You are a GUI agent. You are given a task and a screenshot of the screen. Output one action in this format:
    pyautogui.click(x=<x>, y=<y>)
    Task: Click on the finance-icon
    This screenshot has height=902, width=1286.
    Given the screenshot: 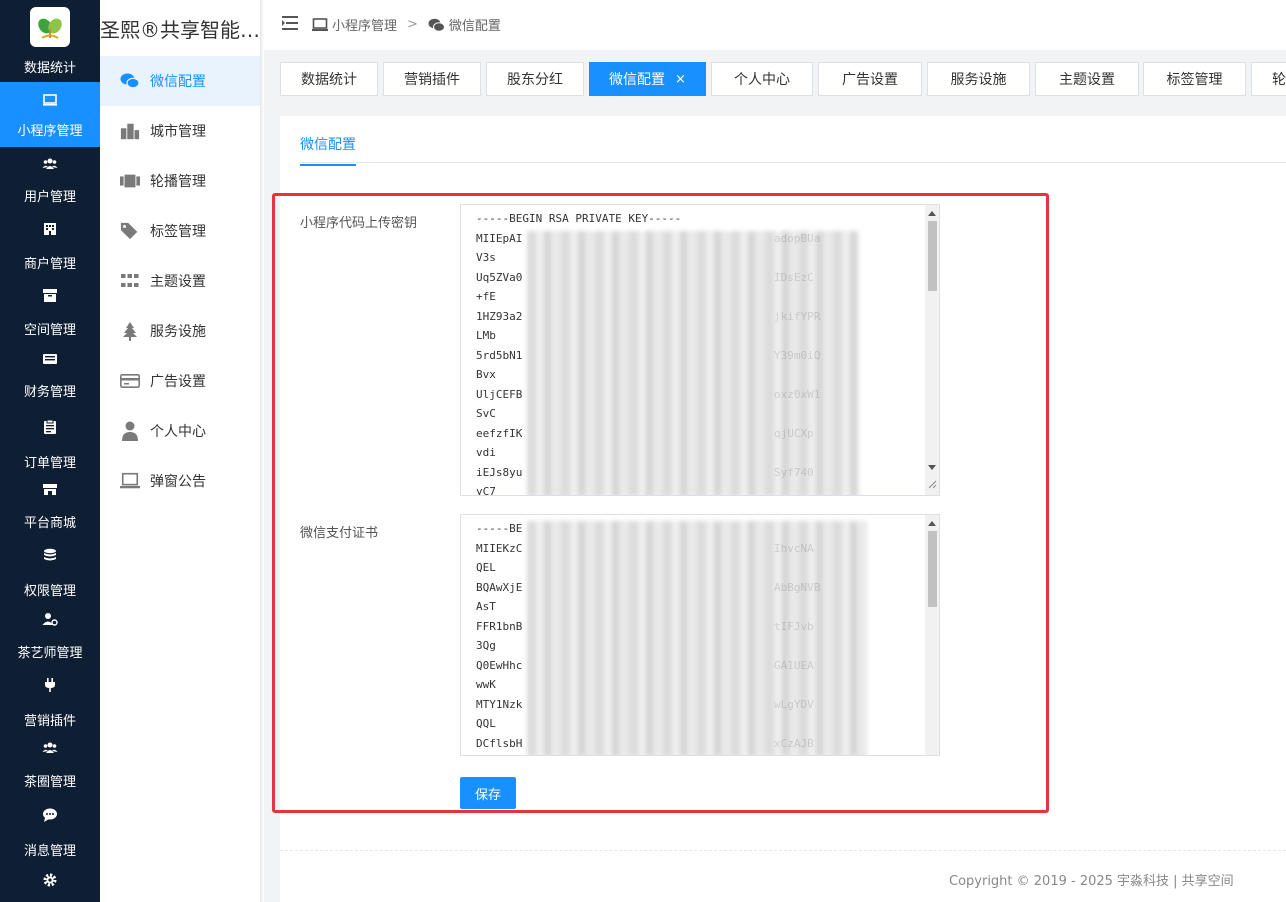 What is the action you would take?
    pyautogui.click(x=50, y=359)
    